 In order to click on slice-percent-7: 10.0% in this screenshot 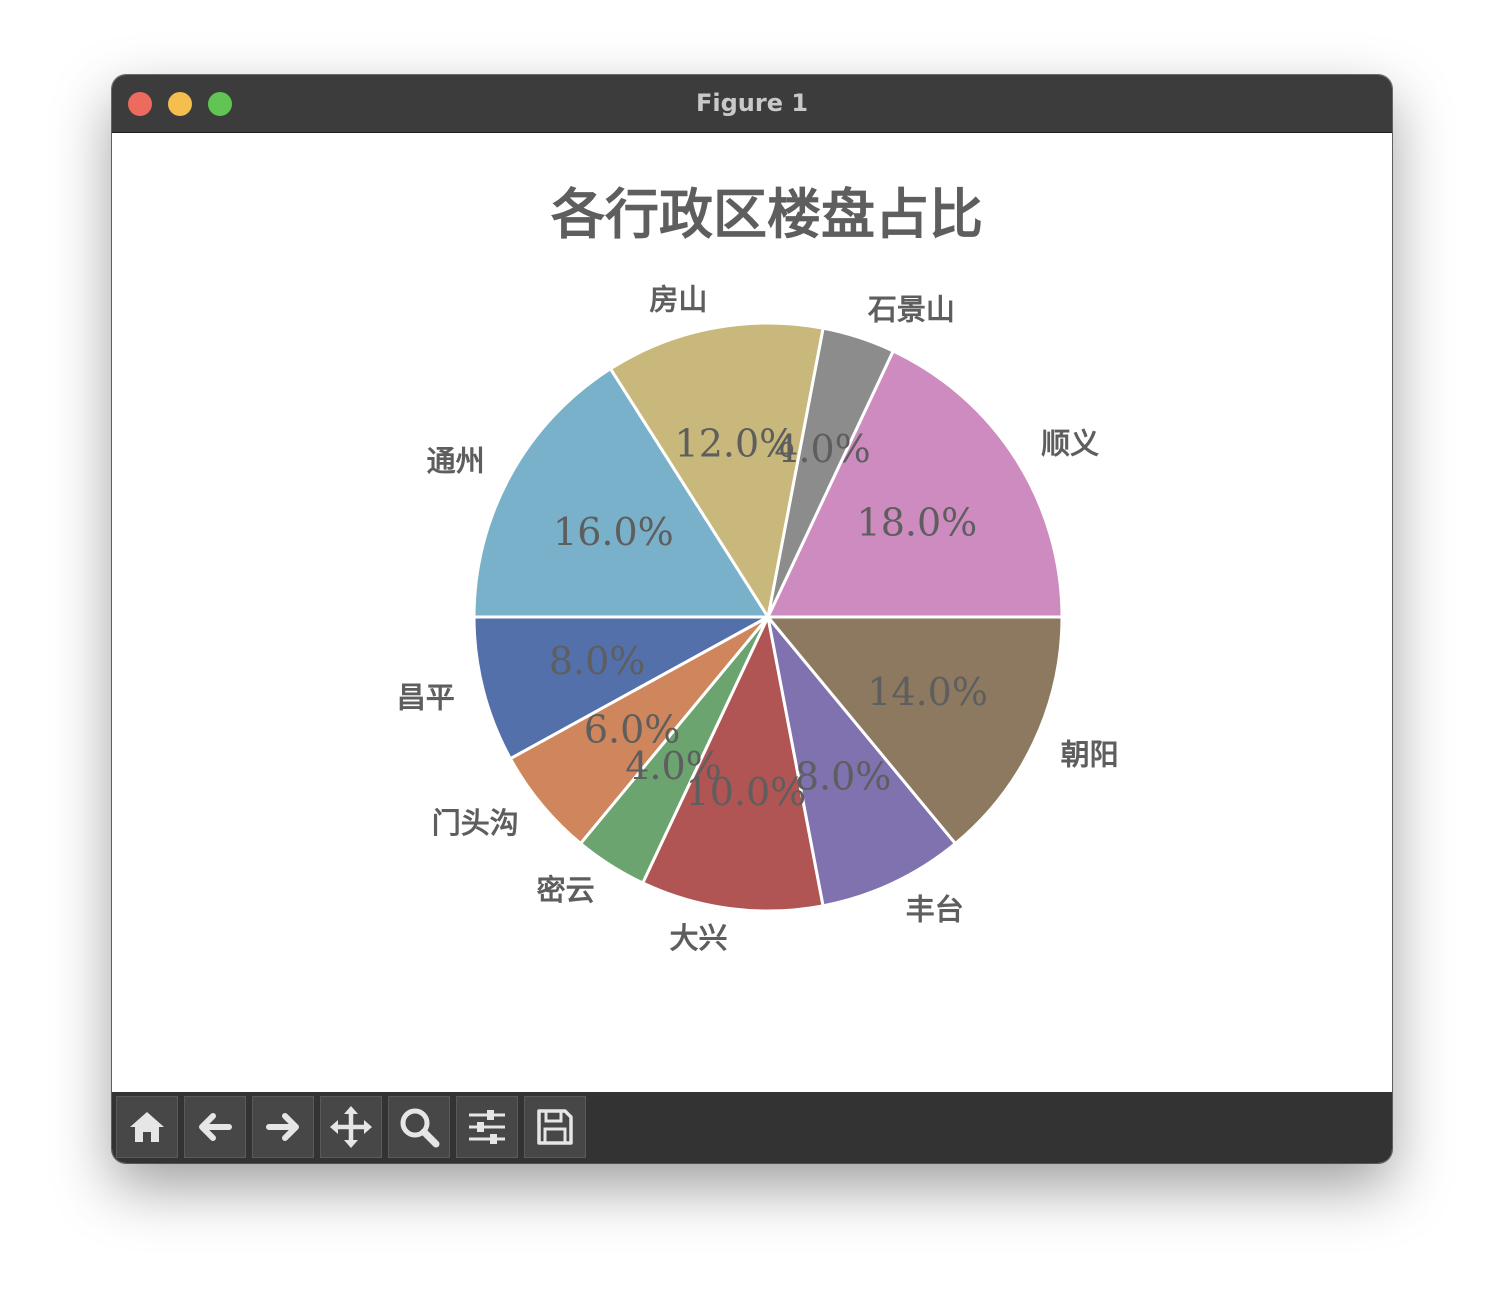, I will do `click(746, 792)`.